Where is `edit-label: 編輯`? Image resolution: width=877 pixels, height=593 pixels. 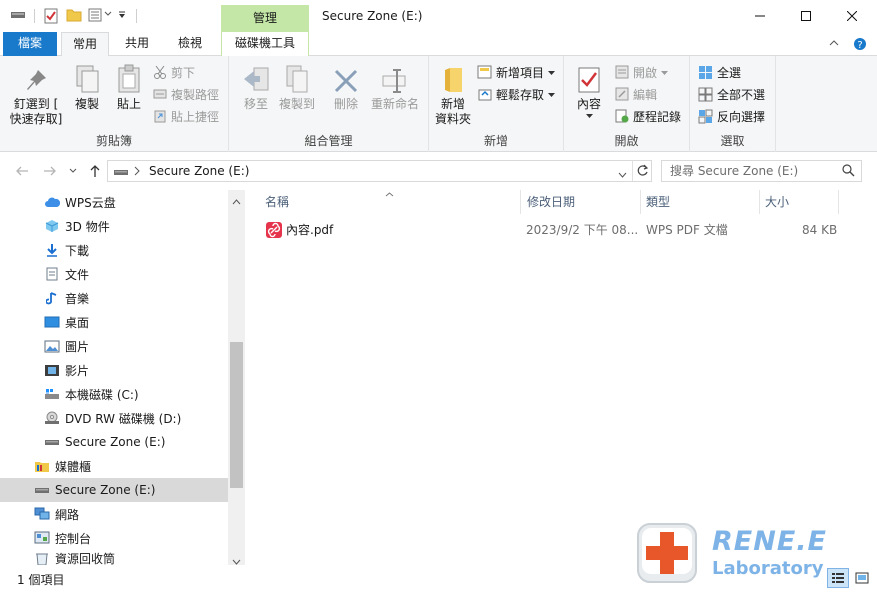 edit-label: 編輯 is located at coordinates (645, 94).